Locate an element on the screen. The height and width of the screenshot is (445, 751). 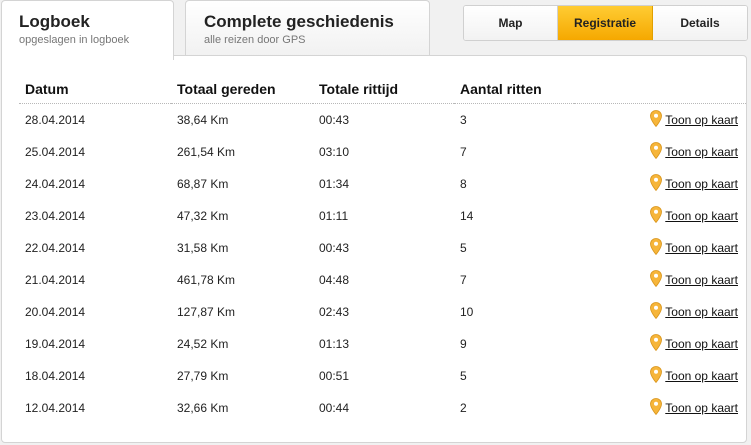
view-switcher: Map Registratie Details is located at coordinates (605, 23).